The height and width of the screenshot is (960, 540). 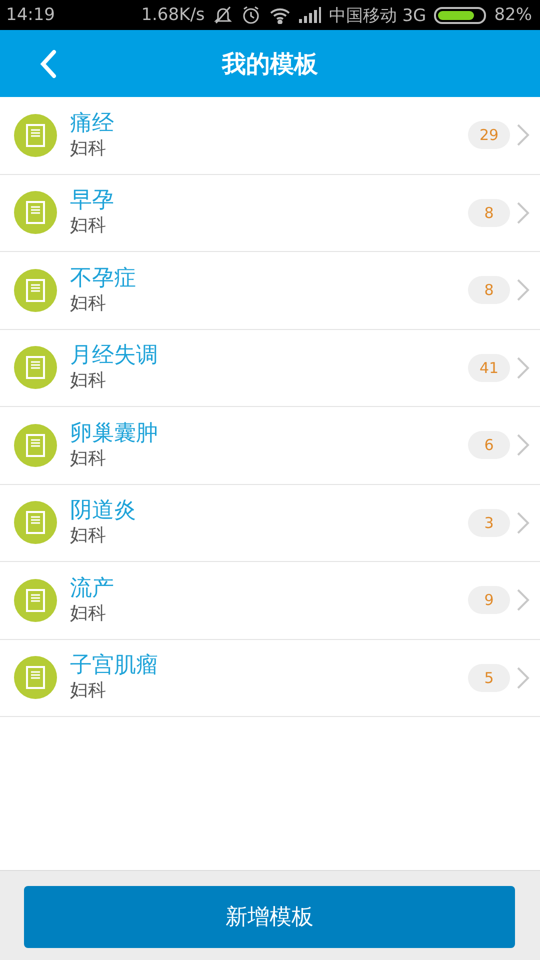 What do you see at coordinates (173, 15) in the screenshot?
I see `network-speed: 1.68K/s` at bounding box center [173, 15].